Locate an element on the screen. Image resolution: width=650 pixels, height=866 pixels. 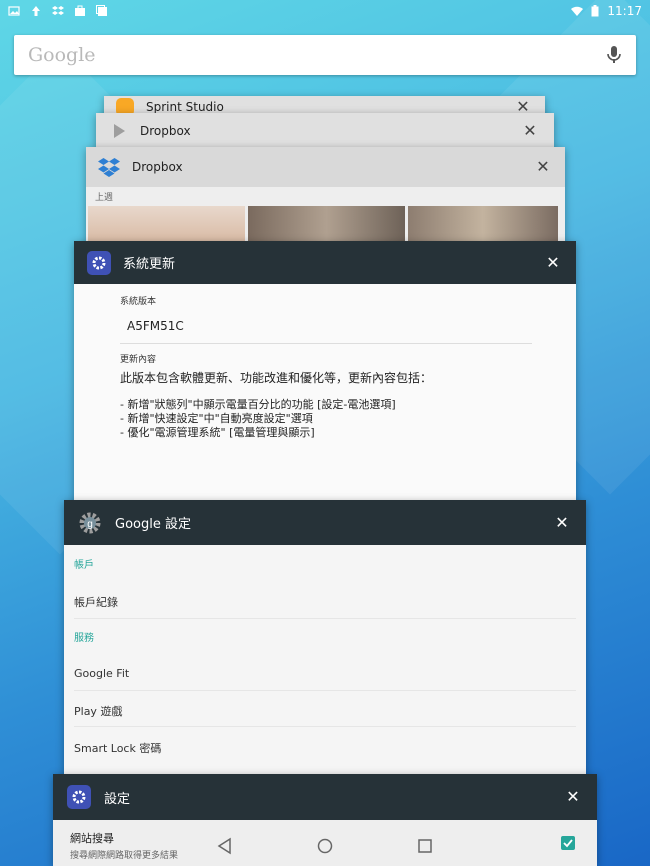
update-item: - 新增"快速設定"中"自動亮度設定"選項 is located at coordinates (216, 418).